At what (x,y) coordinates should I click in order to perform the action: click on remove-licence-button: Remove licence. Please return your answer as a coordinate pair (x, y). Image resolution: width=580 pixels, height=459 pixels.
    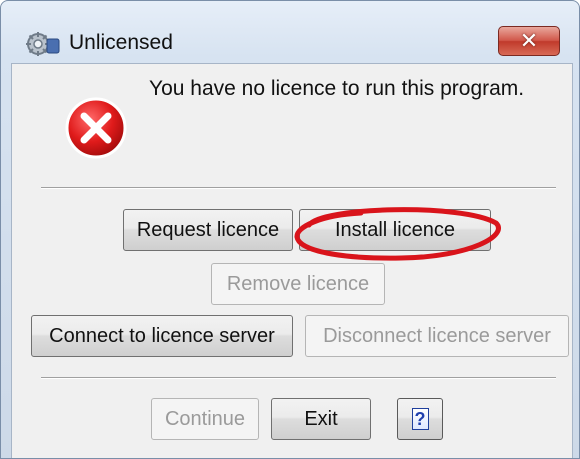
    Looking at the image, I should click on (298, 284).